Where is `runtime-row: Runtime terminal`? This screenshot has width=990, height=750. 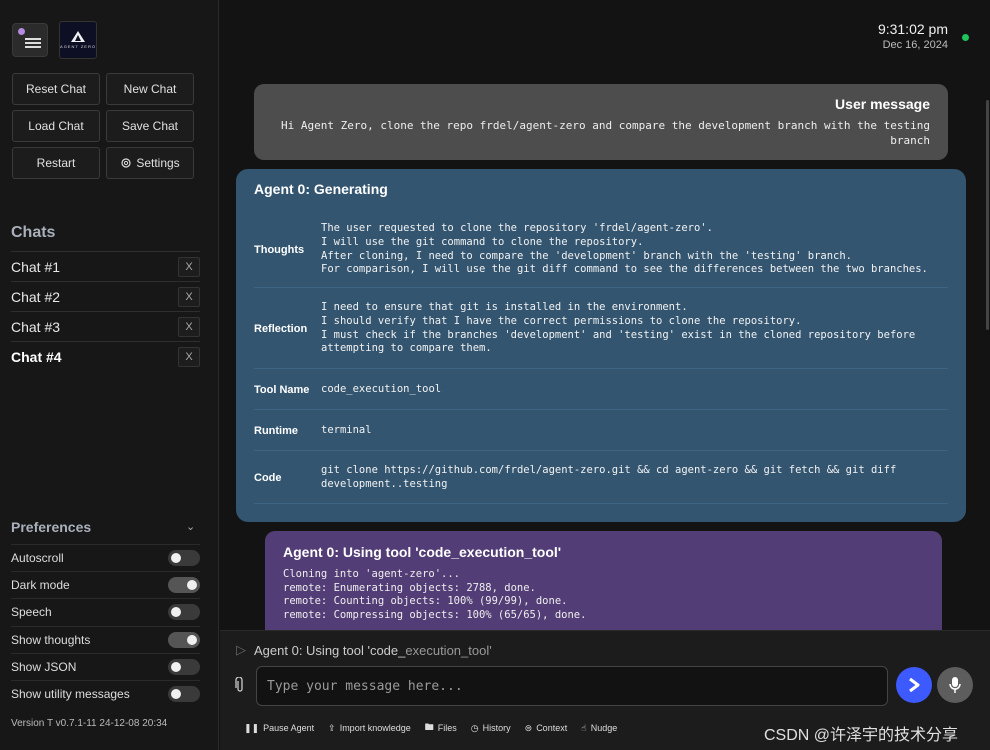 runtime-row: Runtime terminal is located at coordinates (601, 431).